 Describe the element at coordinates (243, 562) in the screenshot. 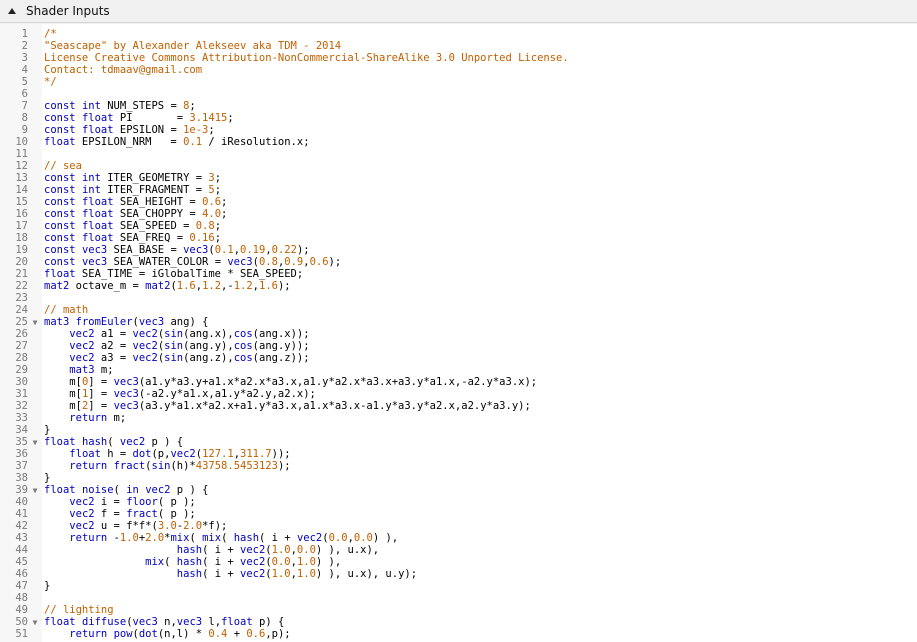

I see `code-text: mix( hash( i + vec2(0.0,1.0) ),` at that location.